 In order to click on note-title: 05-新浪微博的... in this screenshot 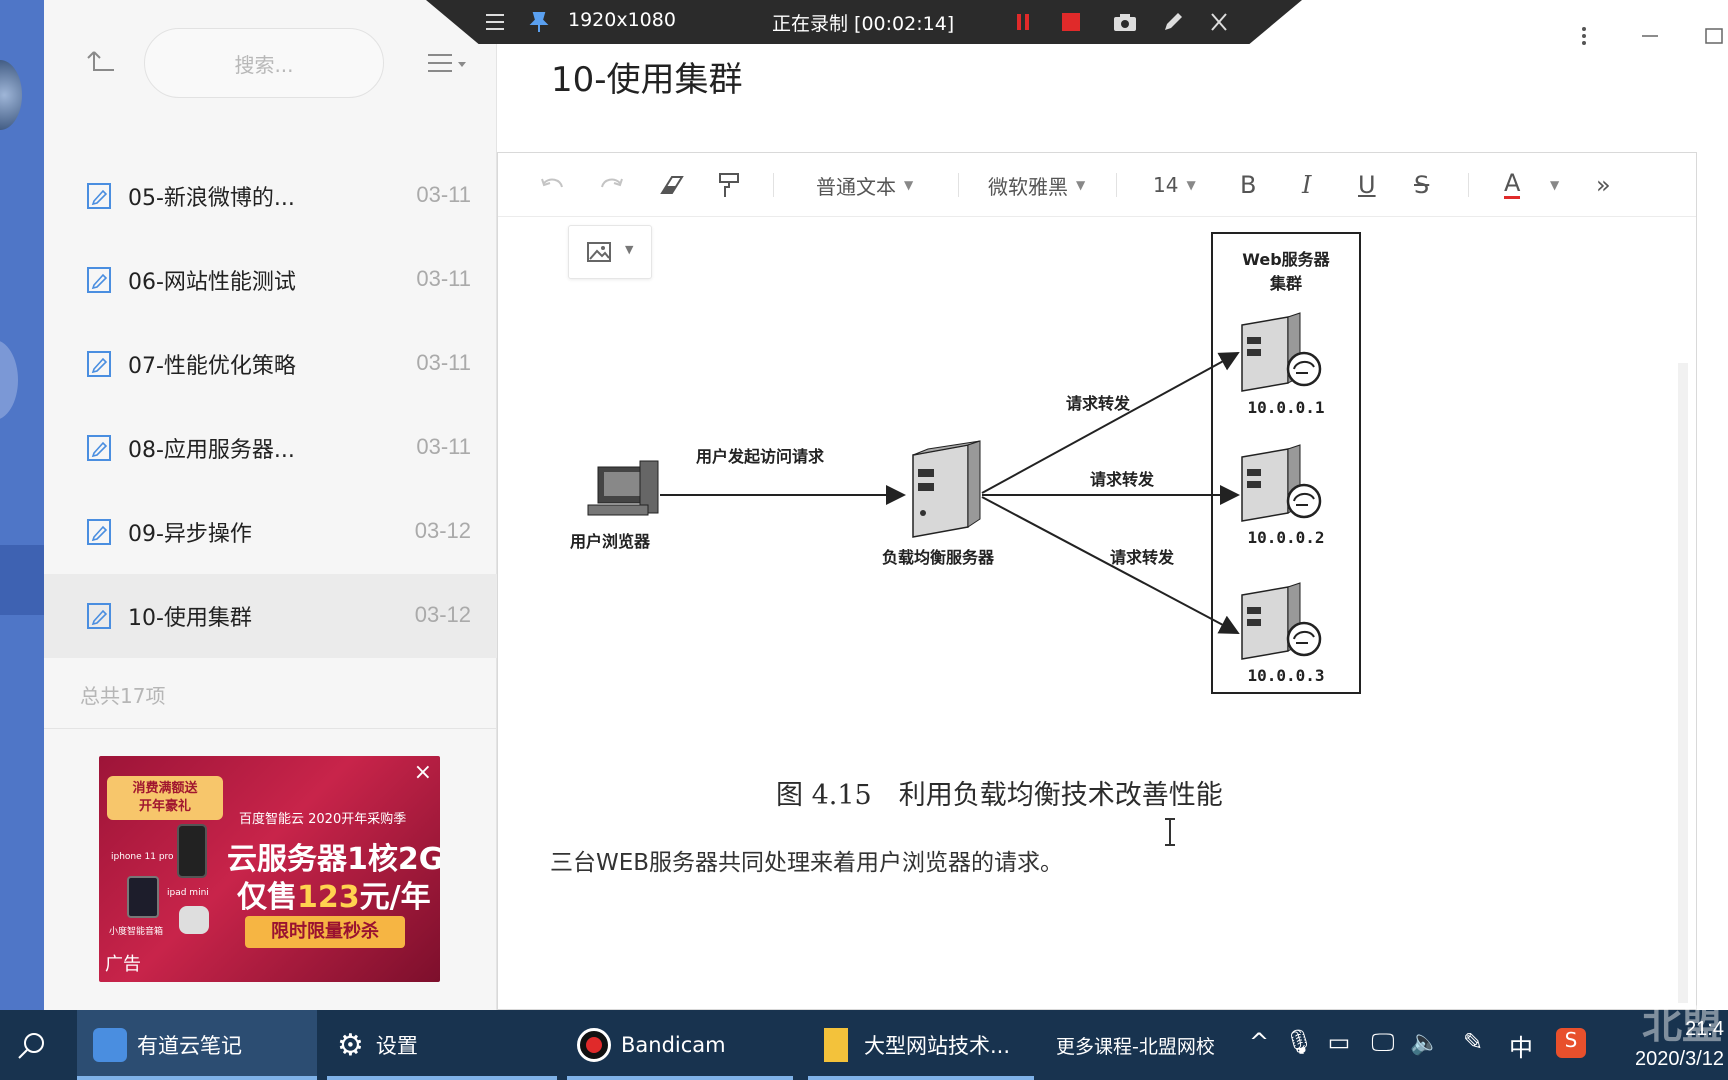, I will do `click(211, 198)`.